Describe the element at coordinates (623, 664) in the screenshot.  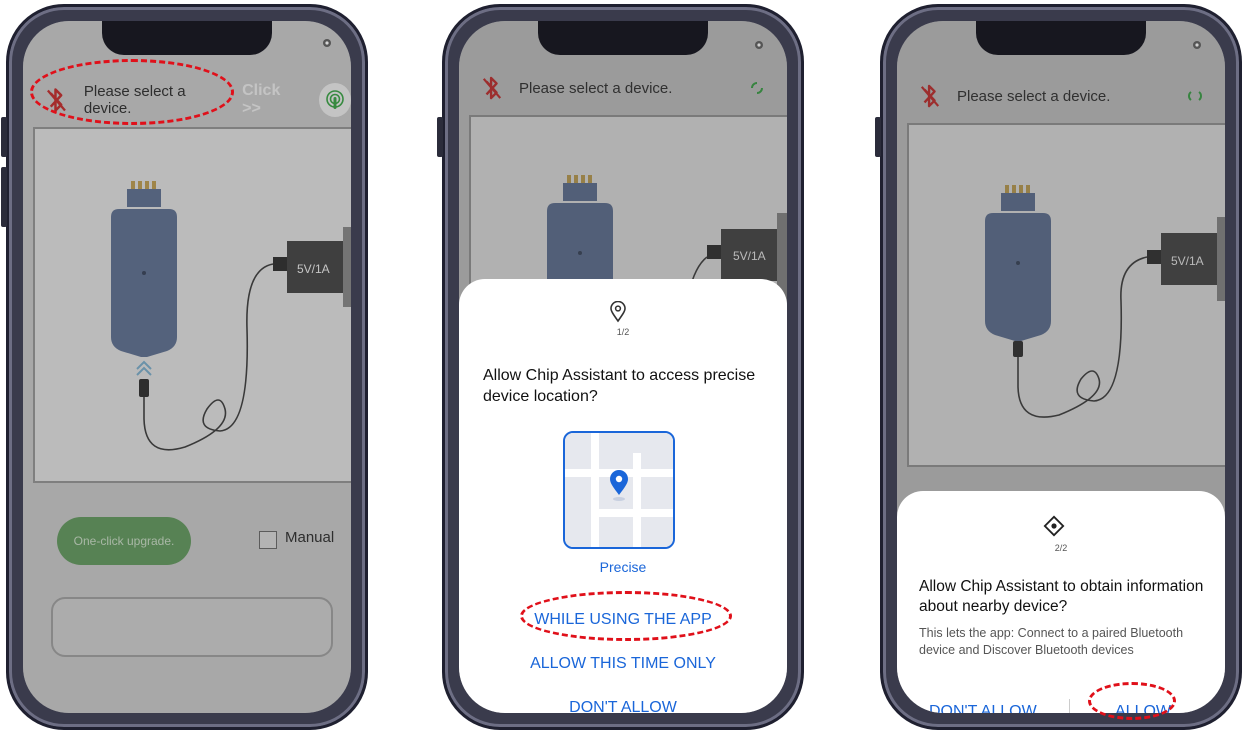
I see `allow-this-time-button: ALLOW THIS TIME ONLY` at that location.